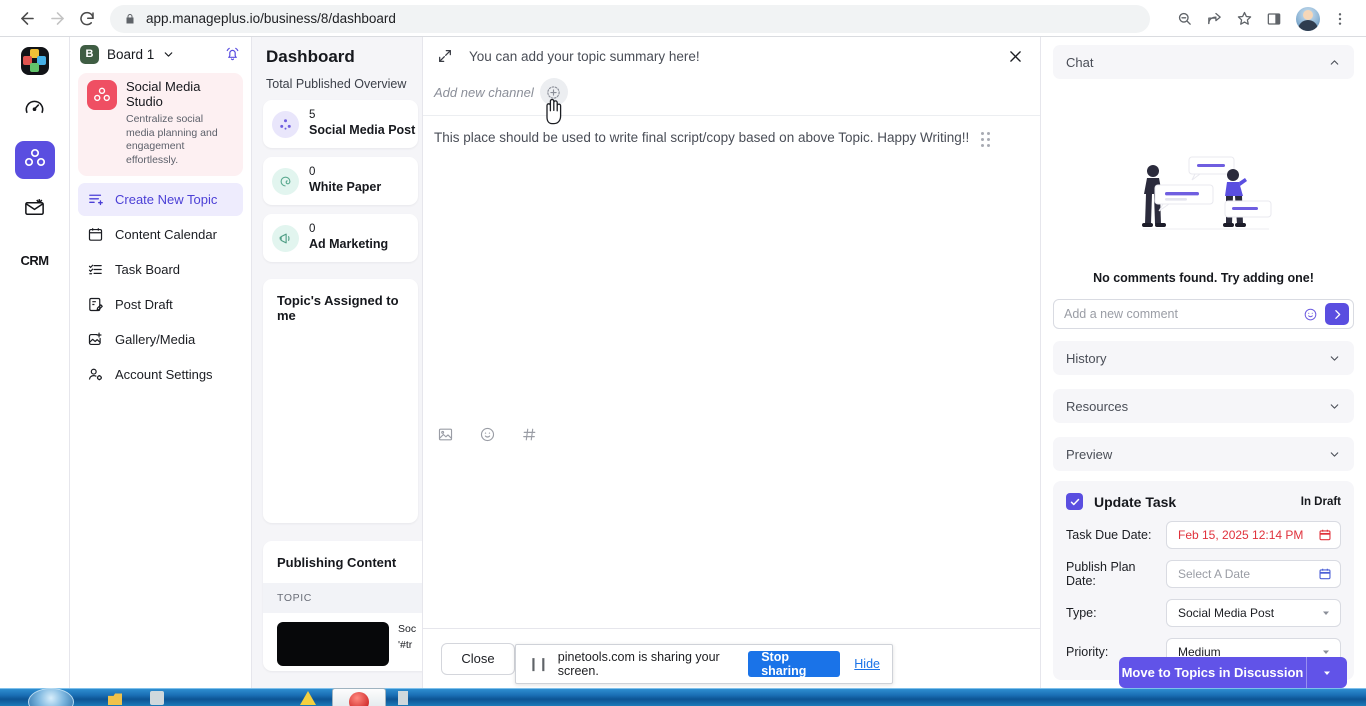 Image resolution: width=1366 pixels, height=706 pixels. I want to click on icon-rail: CRM, so click(35, 362).